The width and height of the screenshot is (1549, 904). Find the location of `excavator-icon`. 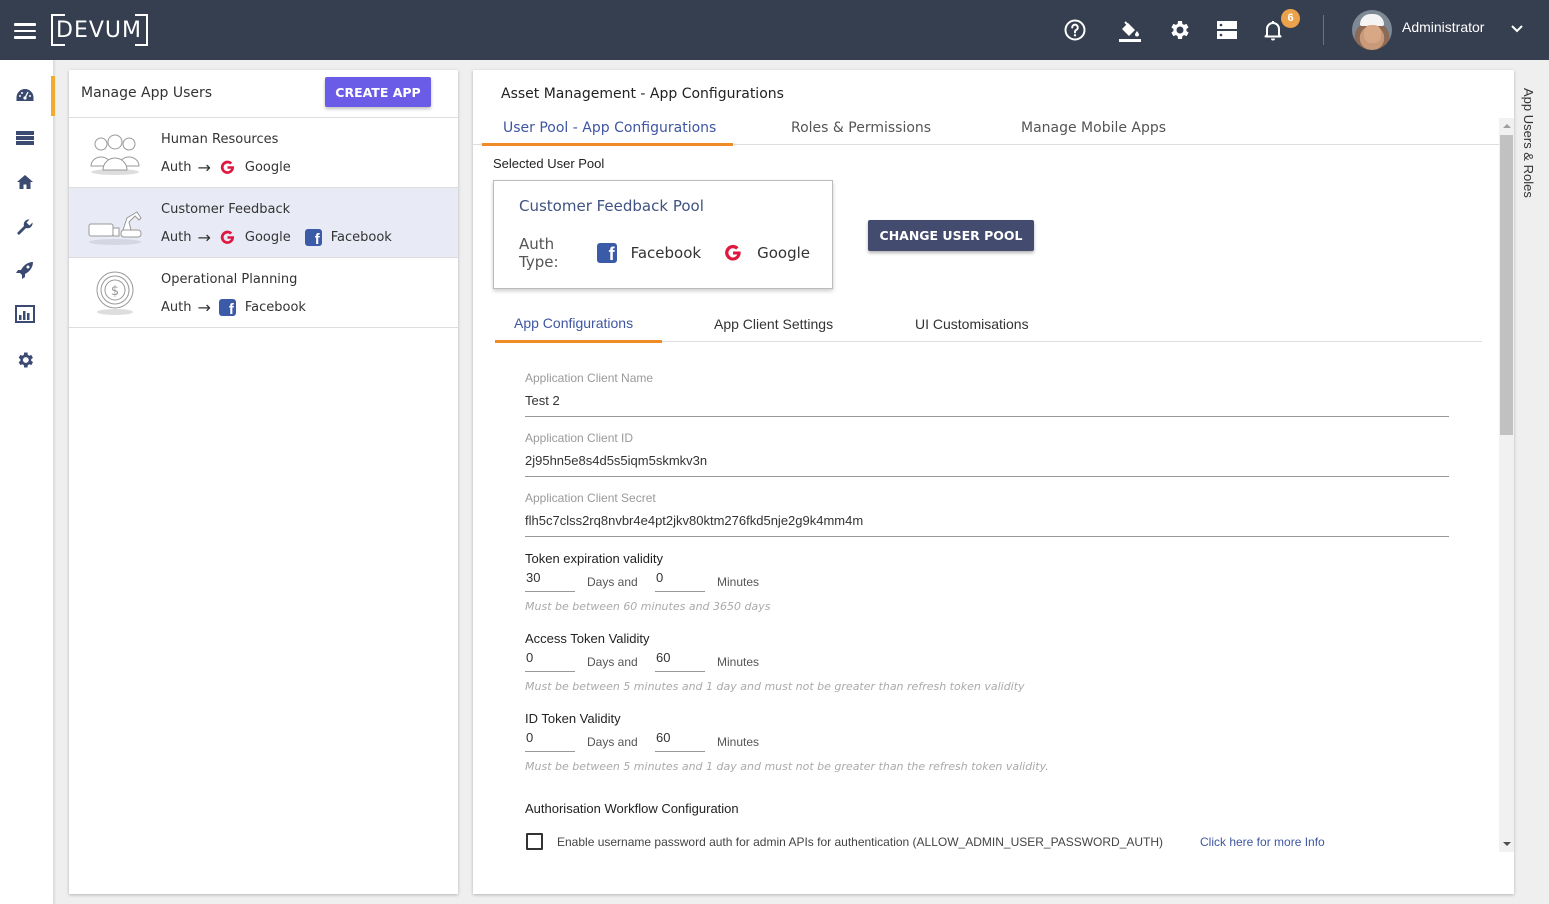

excavator-icon is located at coordinates (115, 228).